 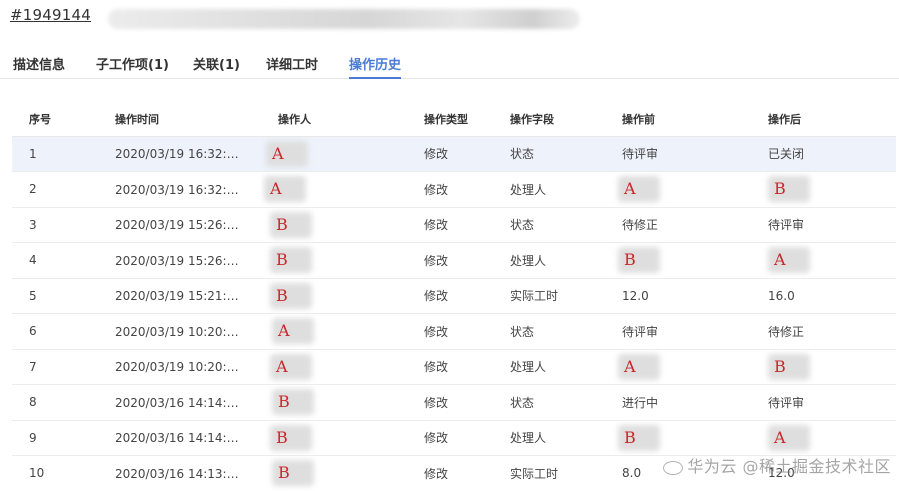 I want to click on cell-no: 9, so click(x=55, y=438).